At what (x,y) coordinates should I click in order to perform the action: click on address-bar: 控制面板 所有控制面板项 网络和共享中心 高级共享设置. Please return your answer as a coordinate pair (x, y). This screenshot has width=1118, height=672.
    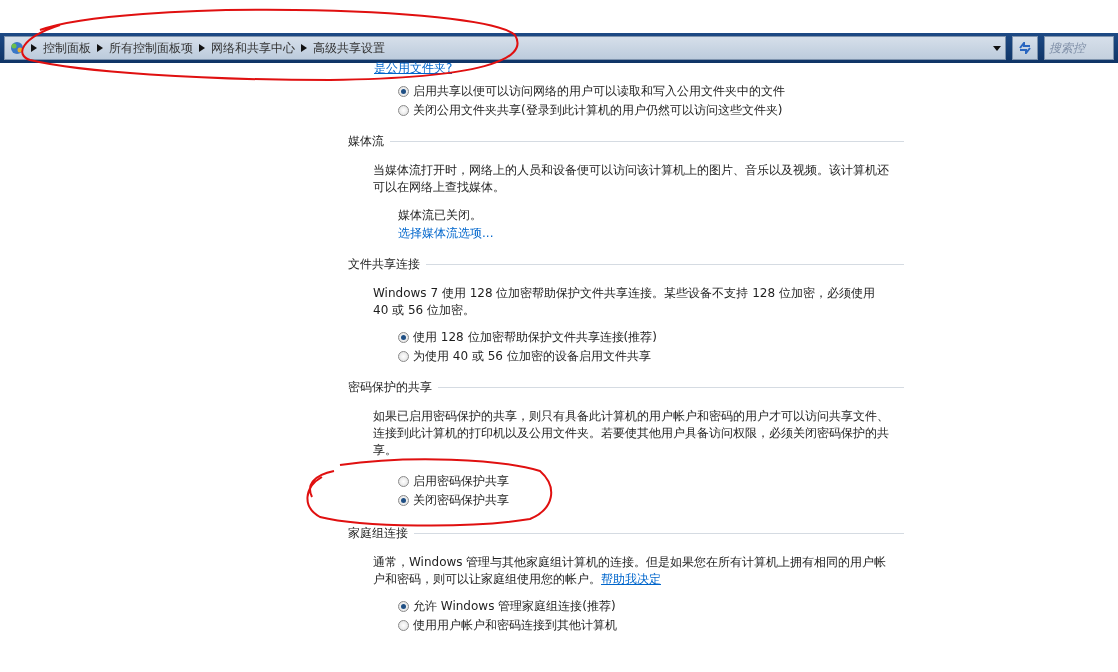
    Looking at the image, I should click on (505, 48).